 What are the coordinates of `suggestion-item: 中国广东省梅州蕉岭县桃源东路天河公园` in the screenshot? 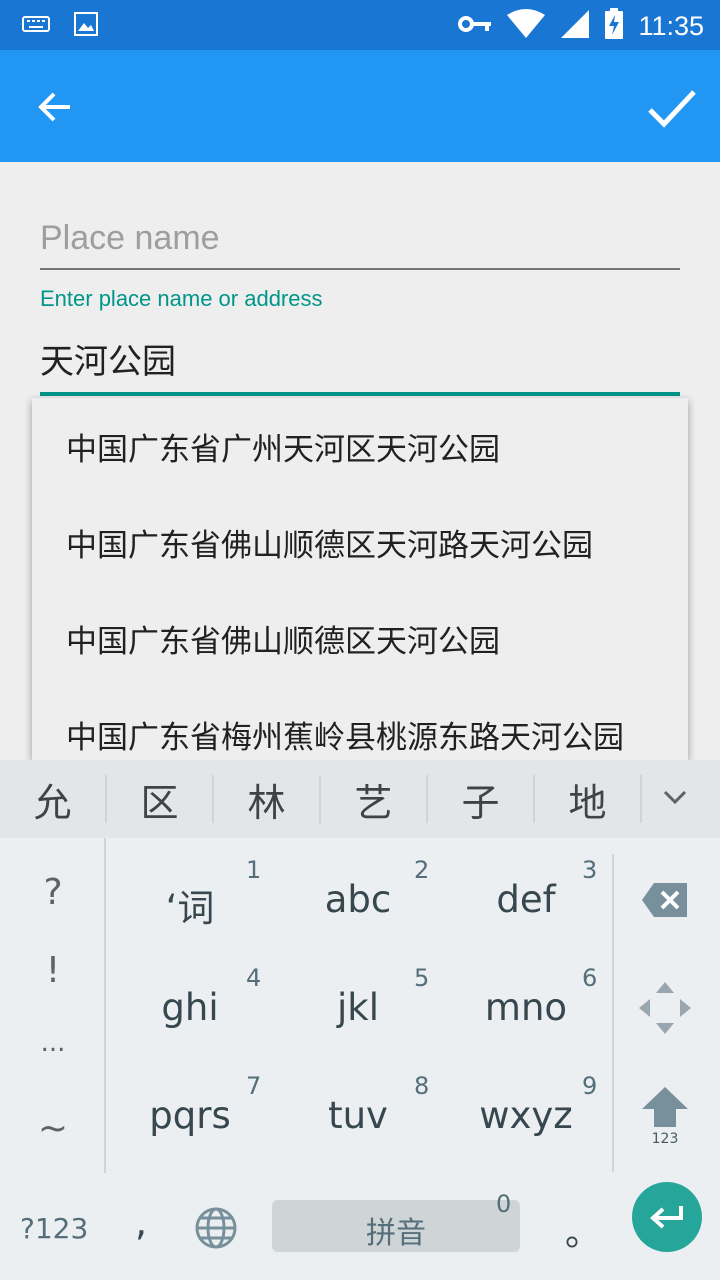 It's located at (360, 723).